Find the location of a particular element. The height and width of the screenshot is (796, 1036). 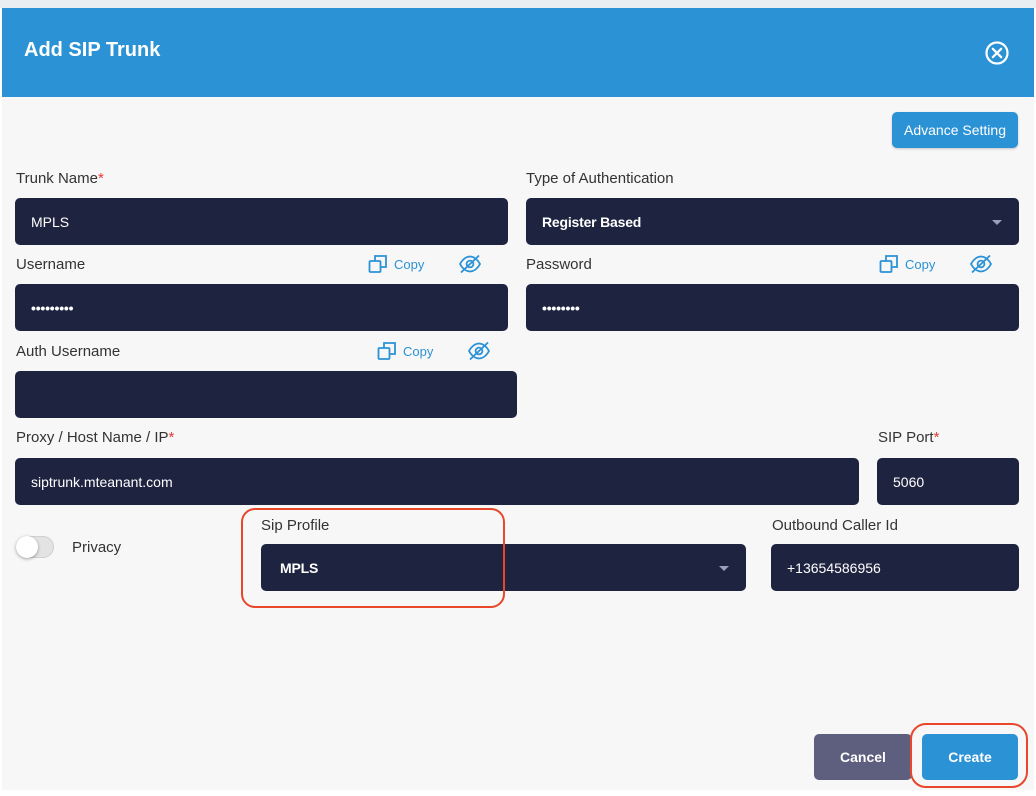

auth-username-visibility-toggle is located at coordinates (479, 353).